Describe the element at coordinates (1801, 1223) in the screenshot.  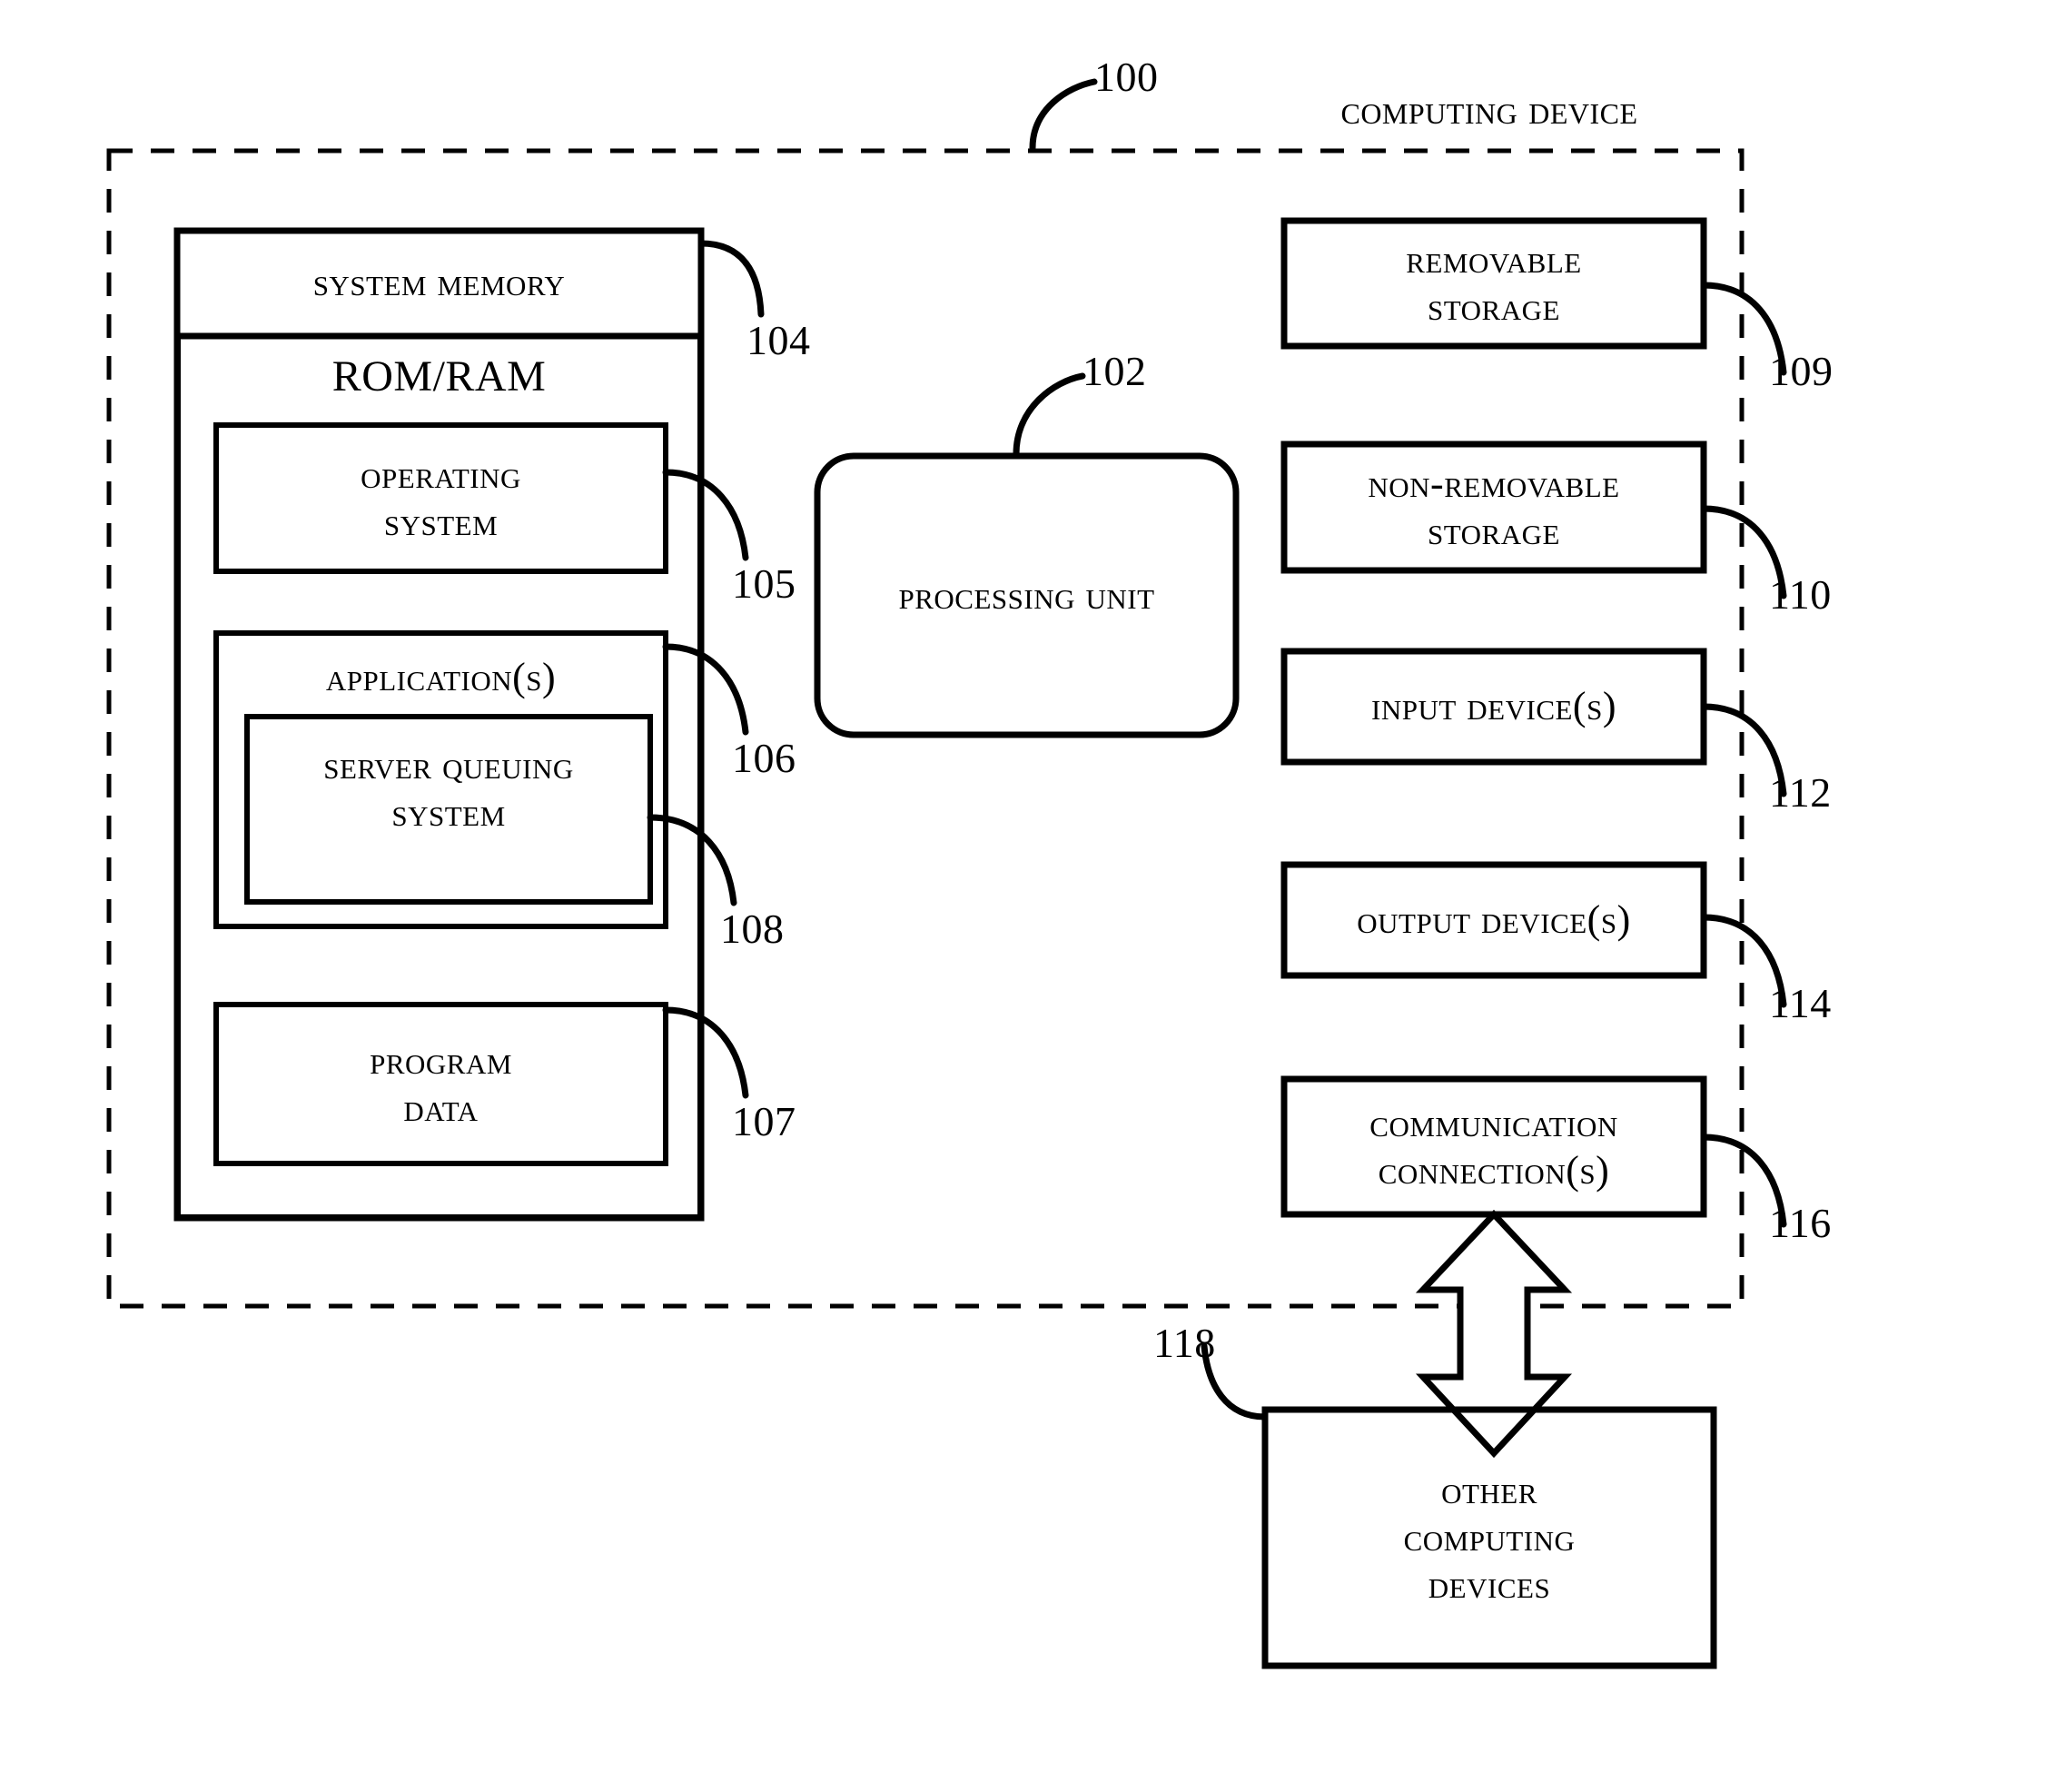
I see `ref-116: 116` at that location.